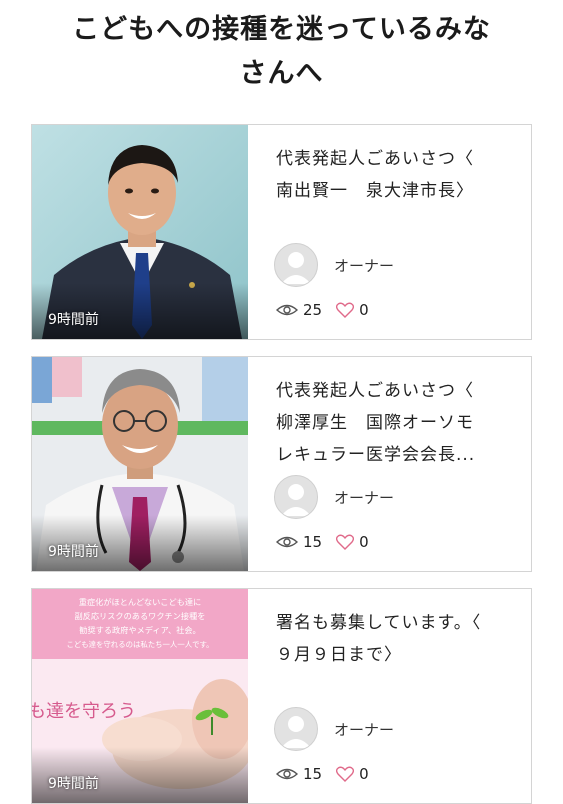 Image resolution: width=563 pixels, height=804 pixels. I want to click on post-title-line: 柳澤厚生 国際オーソモ, so click(375, 423).